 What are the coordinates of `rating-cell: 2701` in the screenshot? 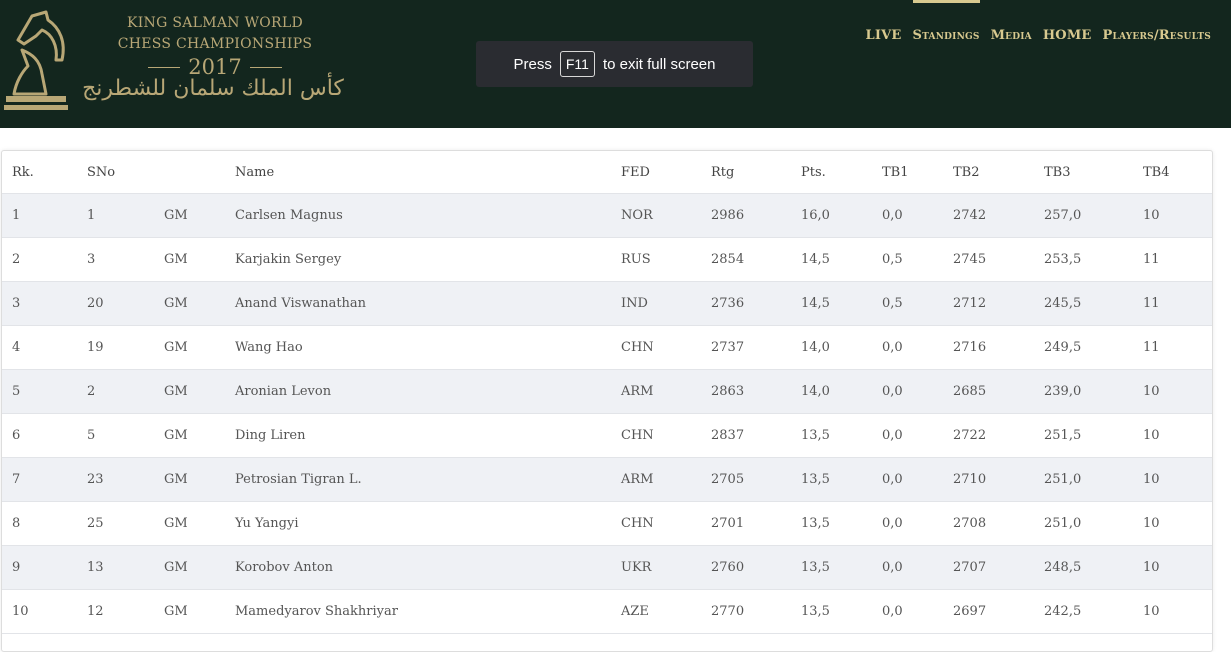 It's located at (756, 523).